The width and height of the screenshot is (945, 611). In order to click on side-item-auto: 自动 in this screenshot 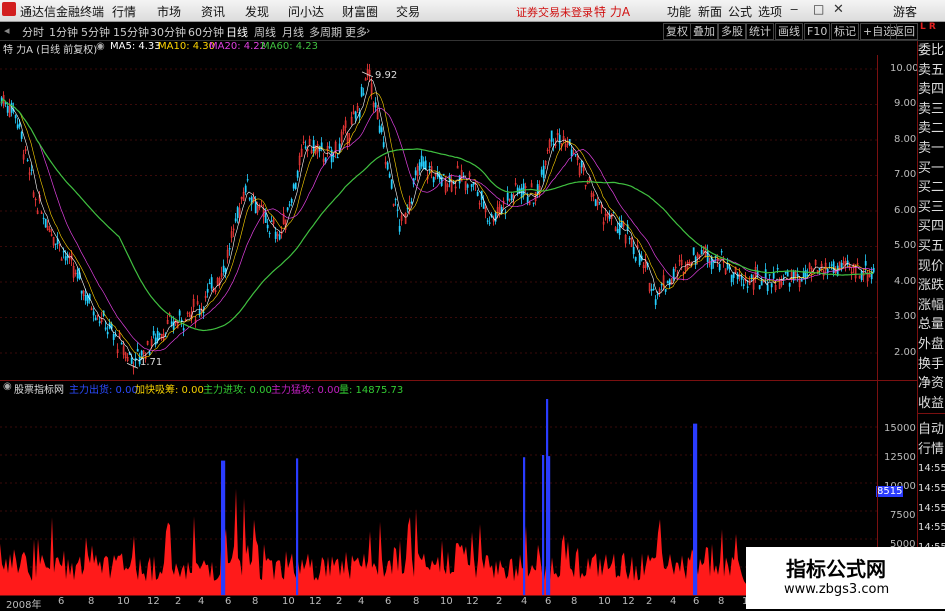, I will do `click(931, 430)`.